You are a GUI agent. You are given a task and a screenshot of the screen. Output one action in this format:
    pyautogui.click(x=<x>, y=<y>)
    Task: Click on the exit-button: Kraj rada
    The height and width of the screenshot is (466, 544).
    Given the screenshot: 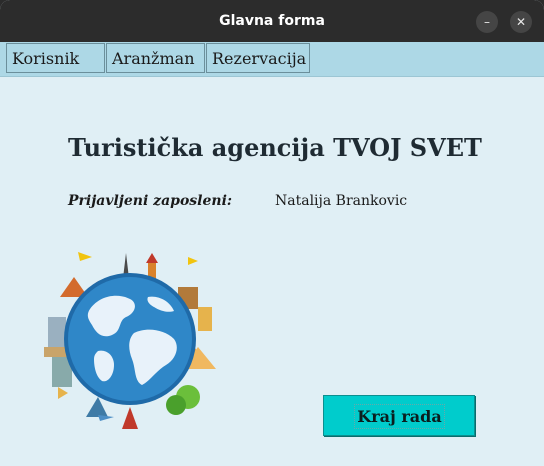 What is the action you would take?
    pyautogui.click(x=399, y=415)
    